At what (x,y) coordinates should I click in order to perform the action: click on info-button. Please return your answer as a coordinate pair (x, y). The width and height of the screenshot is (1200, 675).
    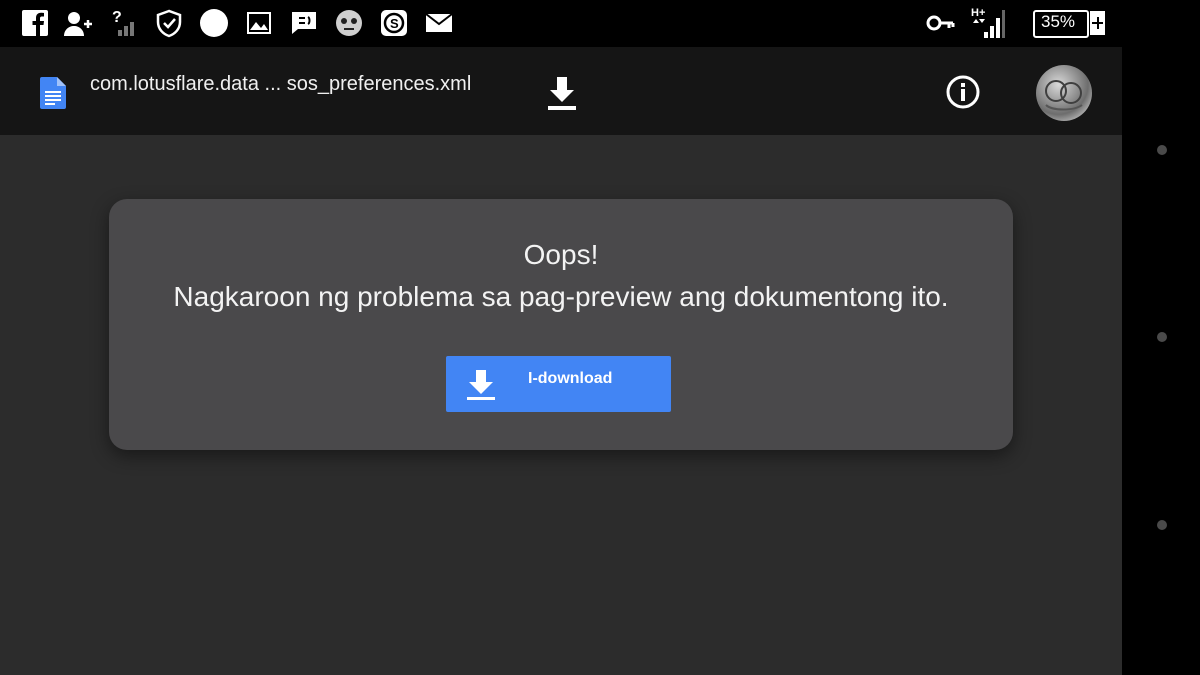
    Looking at the image, I should click on (963, 92).